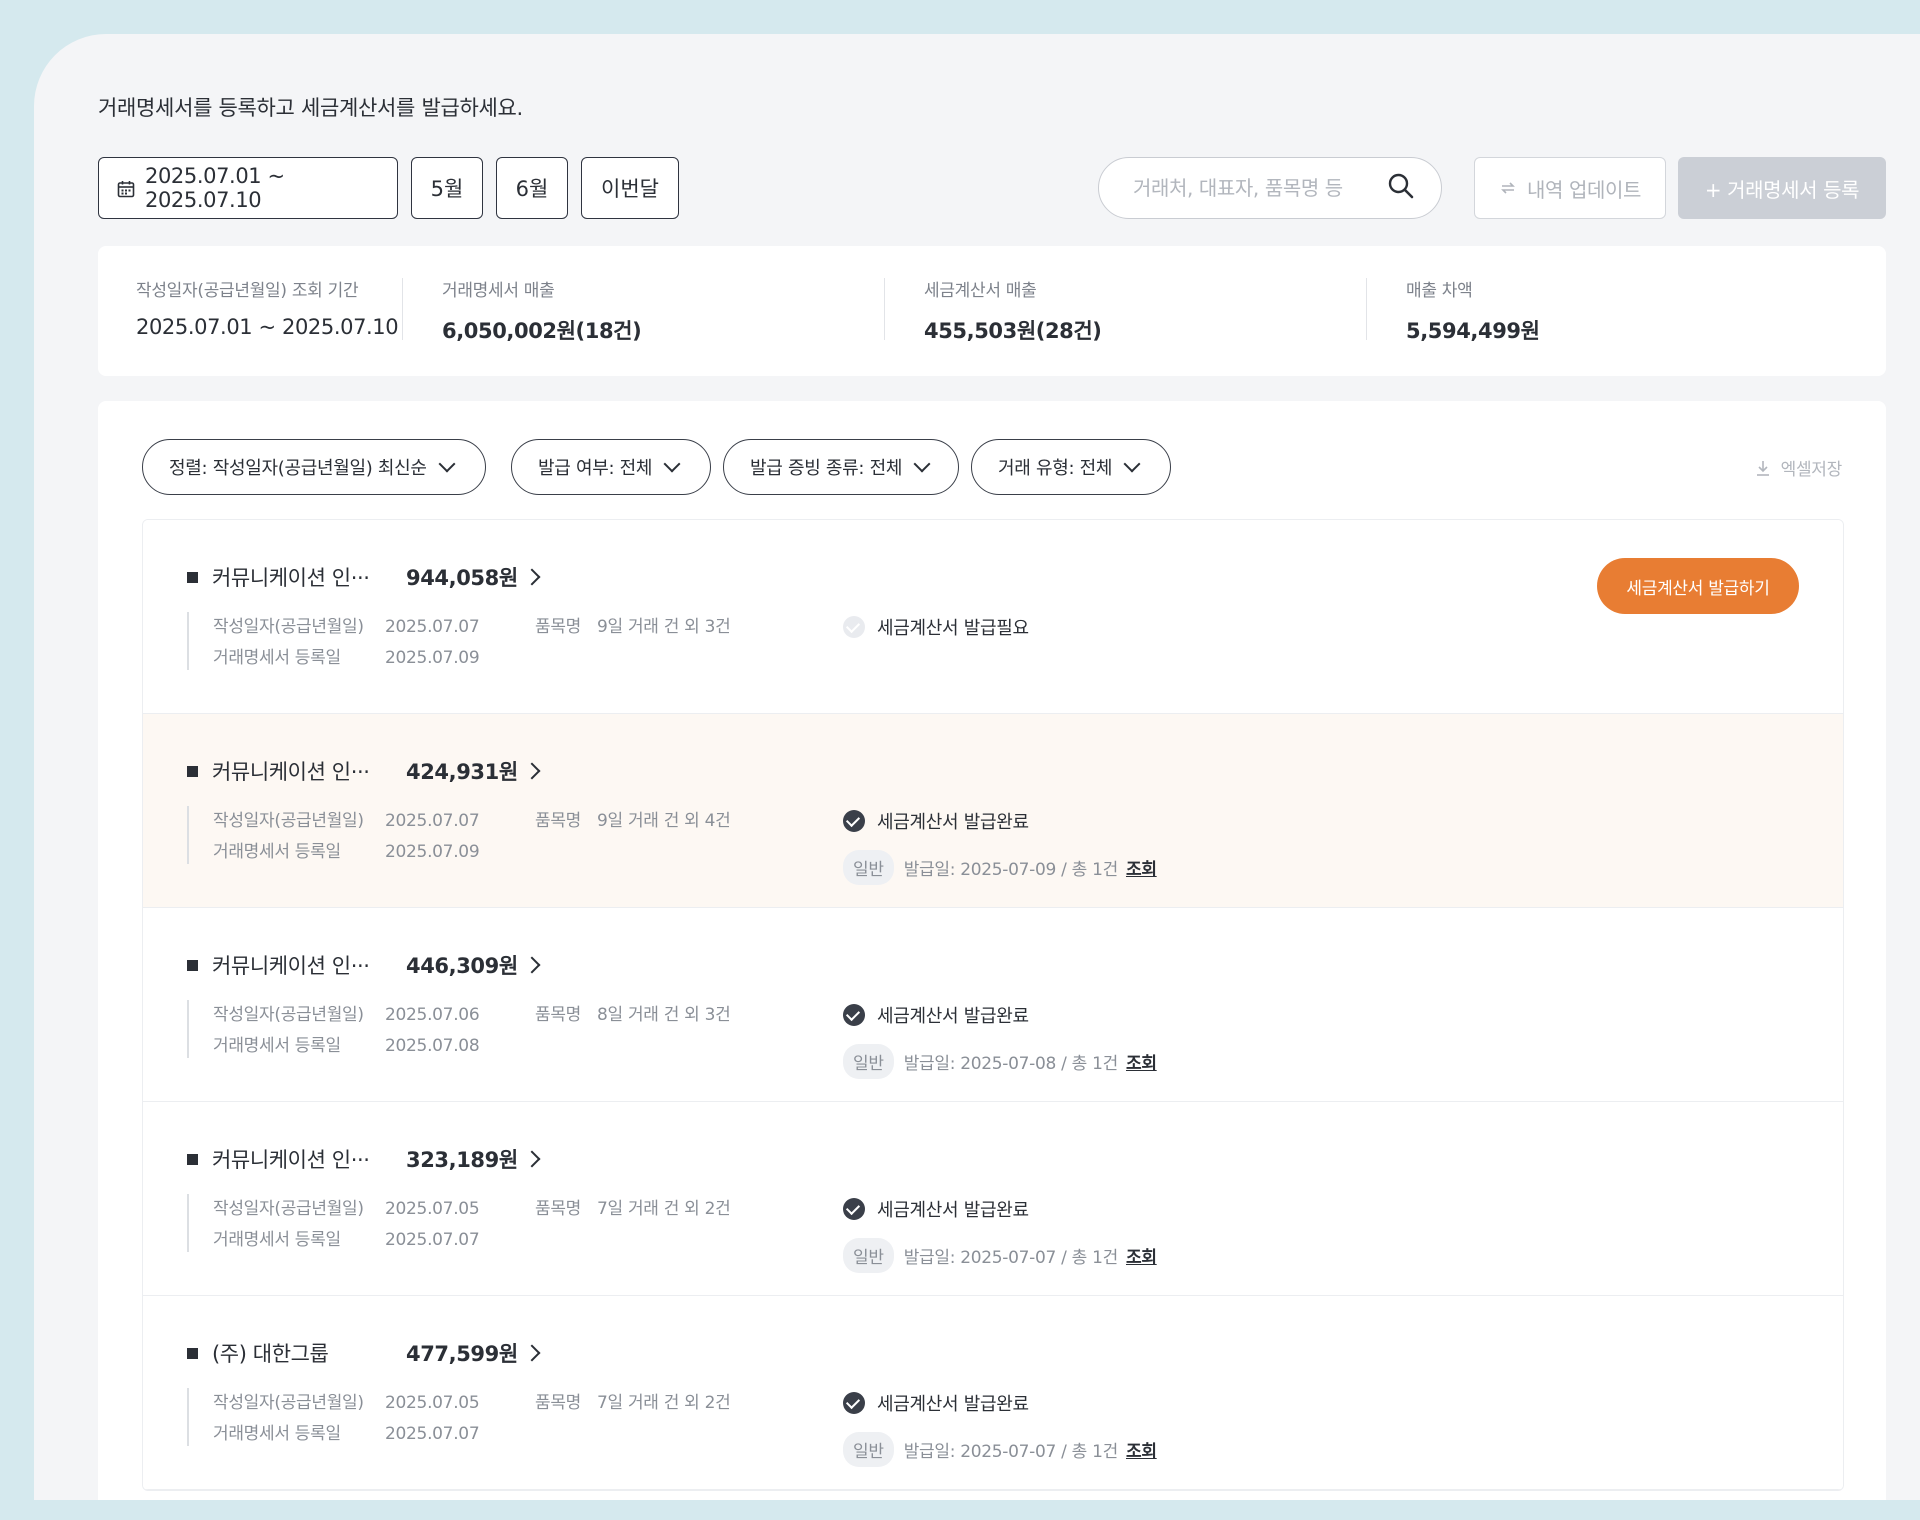 This screenshot has width=1920, height=1520. I want to click on update-history-button: 내역 업데이트, so click(1570, 188).